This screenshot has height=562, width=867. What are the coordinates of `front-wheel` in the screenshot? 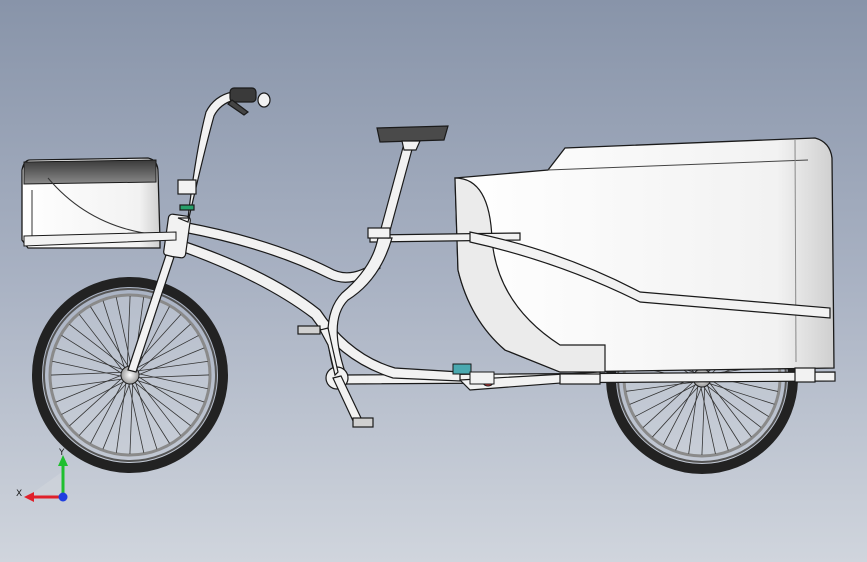 It's located at (130, 375).